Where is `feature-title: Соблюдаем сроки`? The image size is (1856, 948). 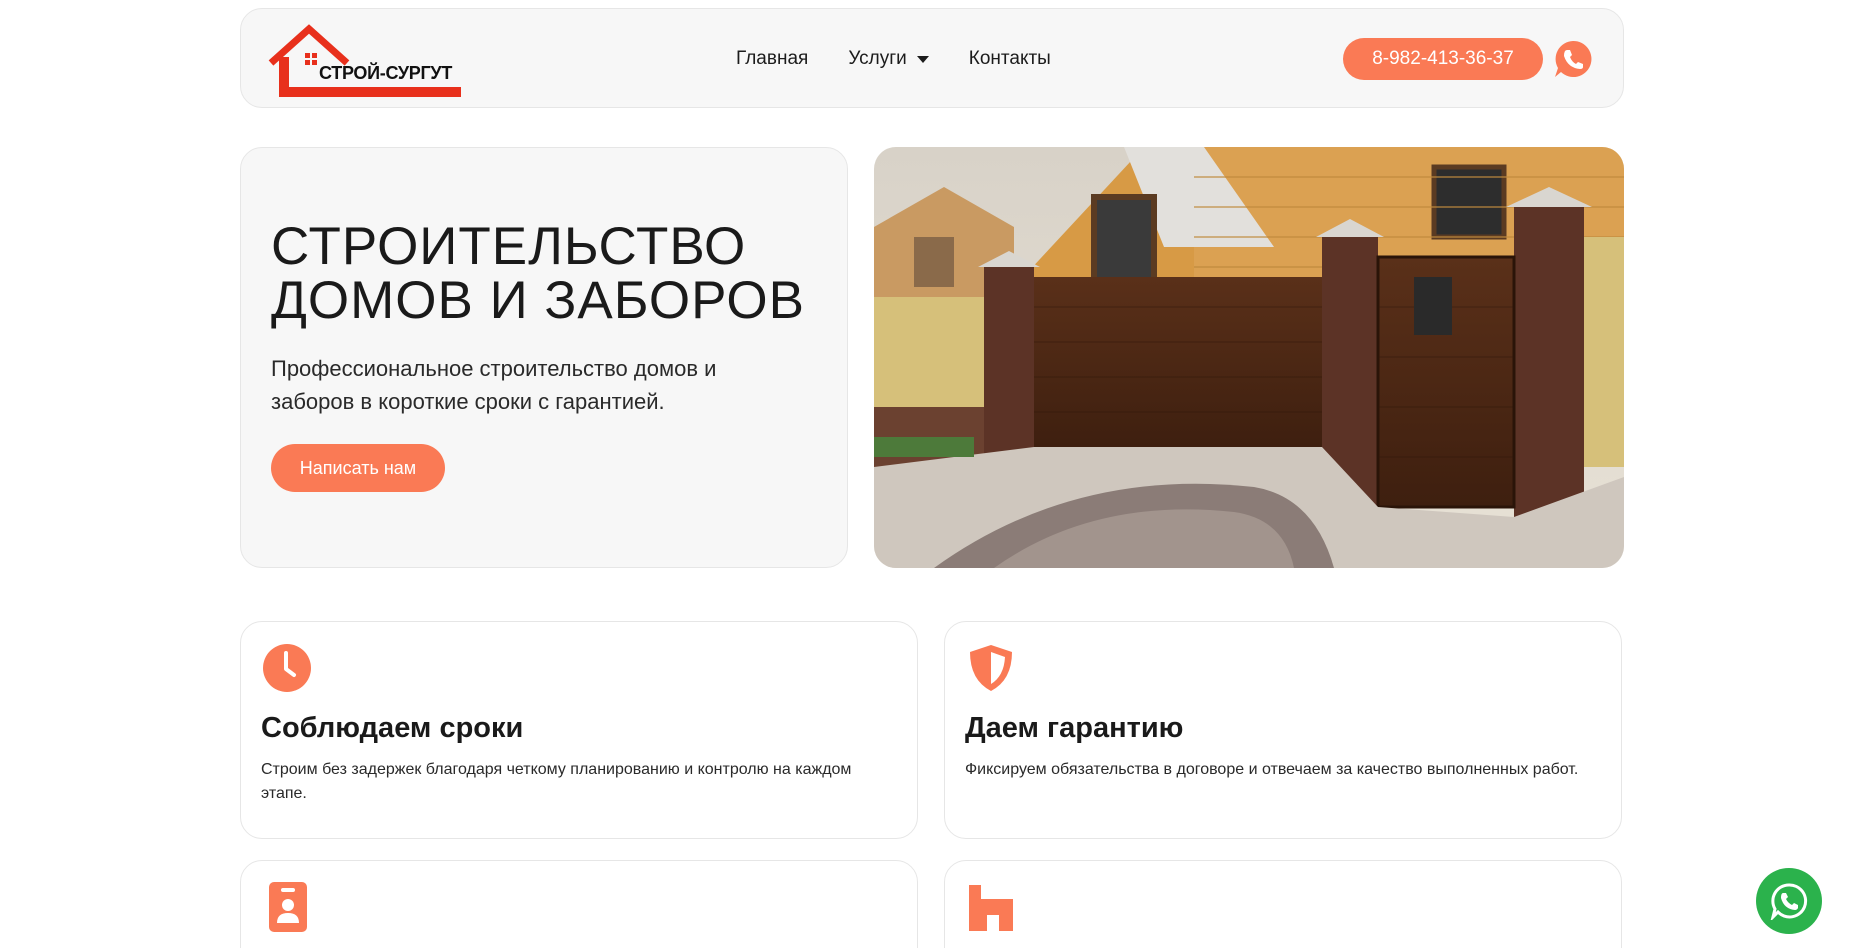 feature-title: Соблюдаем сроки is located at coordinates (392, 728).